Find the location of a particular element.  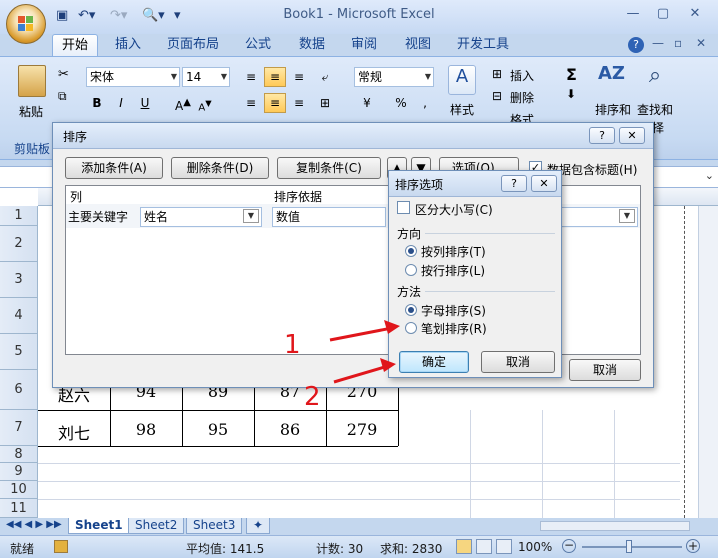

office-button is located at coordinates (26, 24).